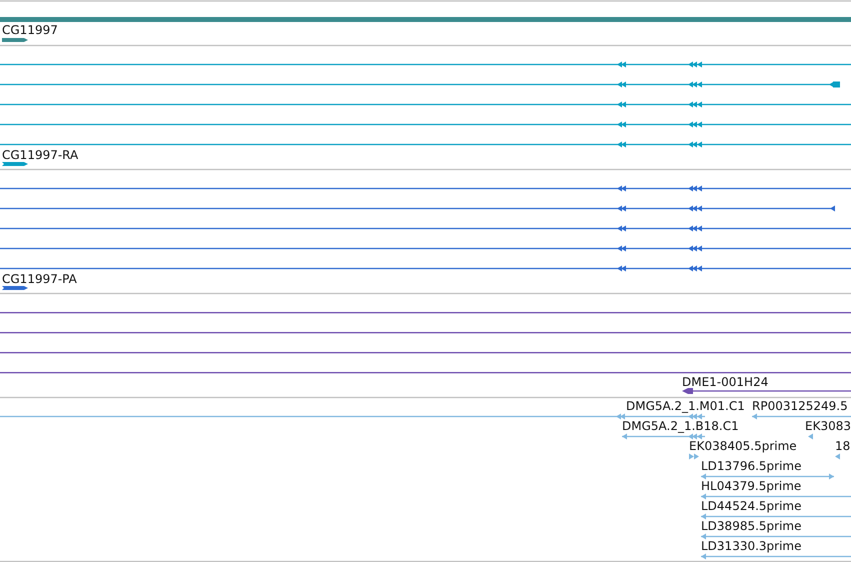  I want to click on est-label: LD13796.5prime, so click(751, 466).